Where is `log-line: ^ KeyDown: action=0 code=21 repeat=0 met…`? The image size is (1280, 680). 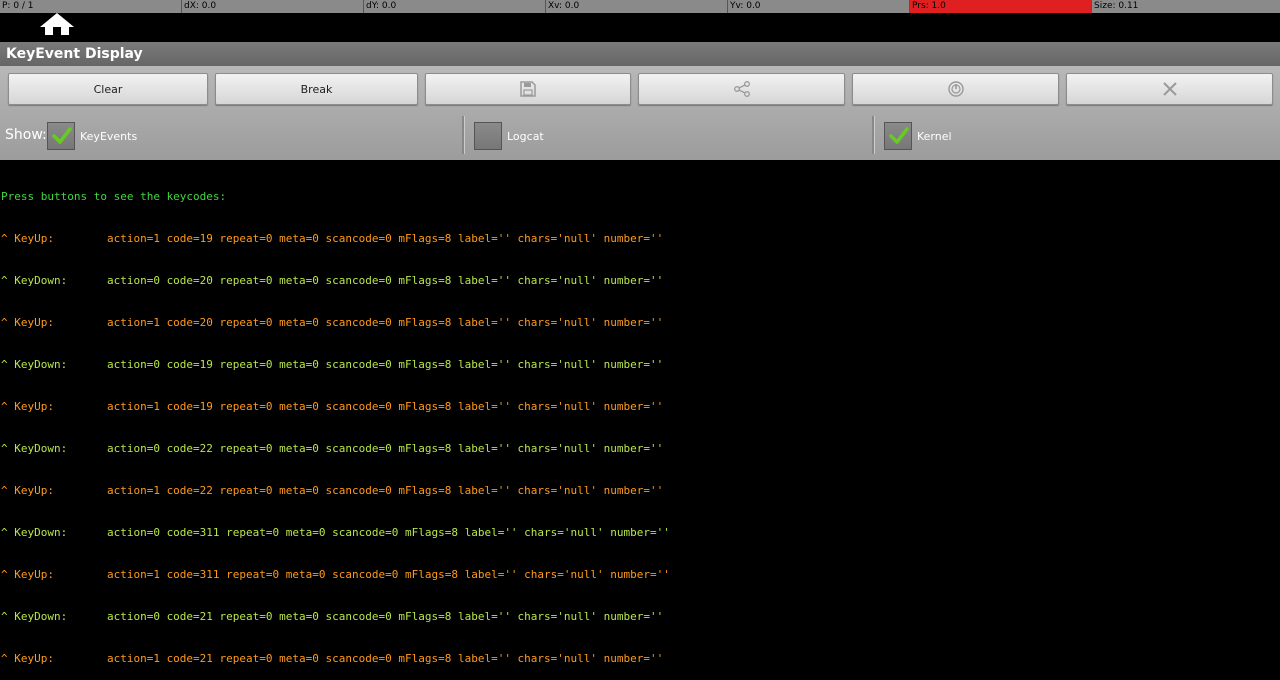
log-line: ^ KeyDown: action=0 code=21 repeat=0 met… is located at coordinates (332, 616).